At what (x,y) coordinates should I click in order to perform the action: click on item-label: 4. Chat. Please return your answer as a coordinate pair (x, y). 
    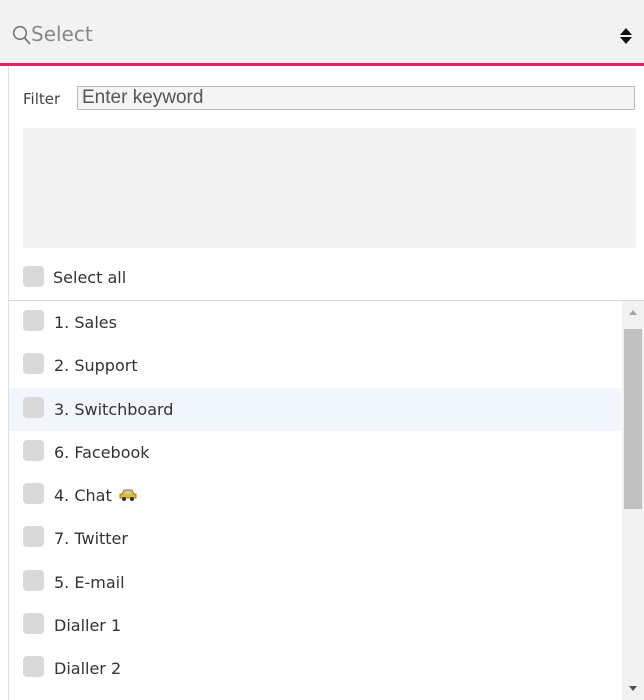
    Looking at the image, I should click on (83, 496).